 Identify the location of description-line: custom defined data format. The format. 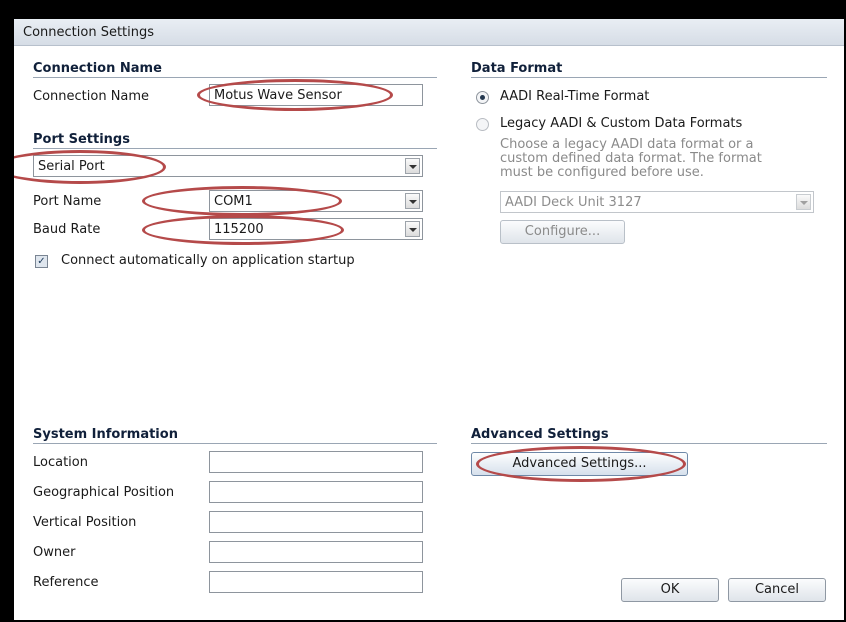
(631, 158).